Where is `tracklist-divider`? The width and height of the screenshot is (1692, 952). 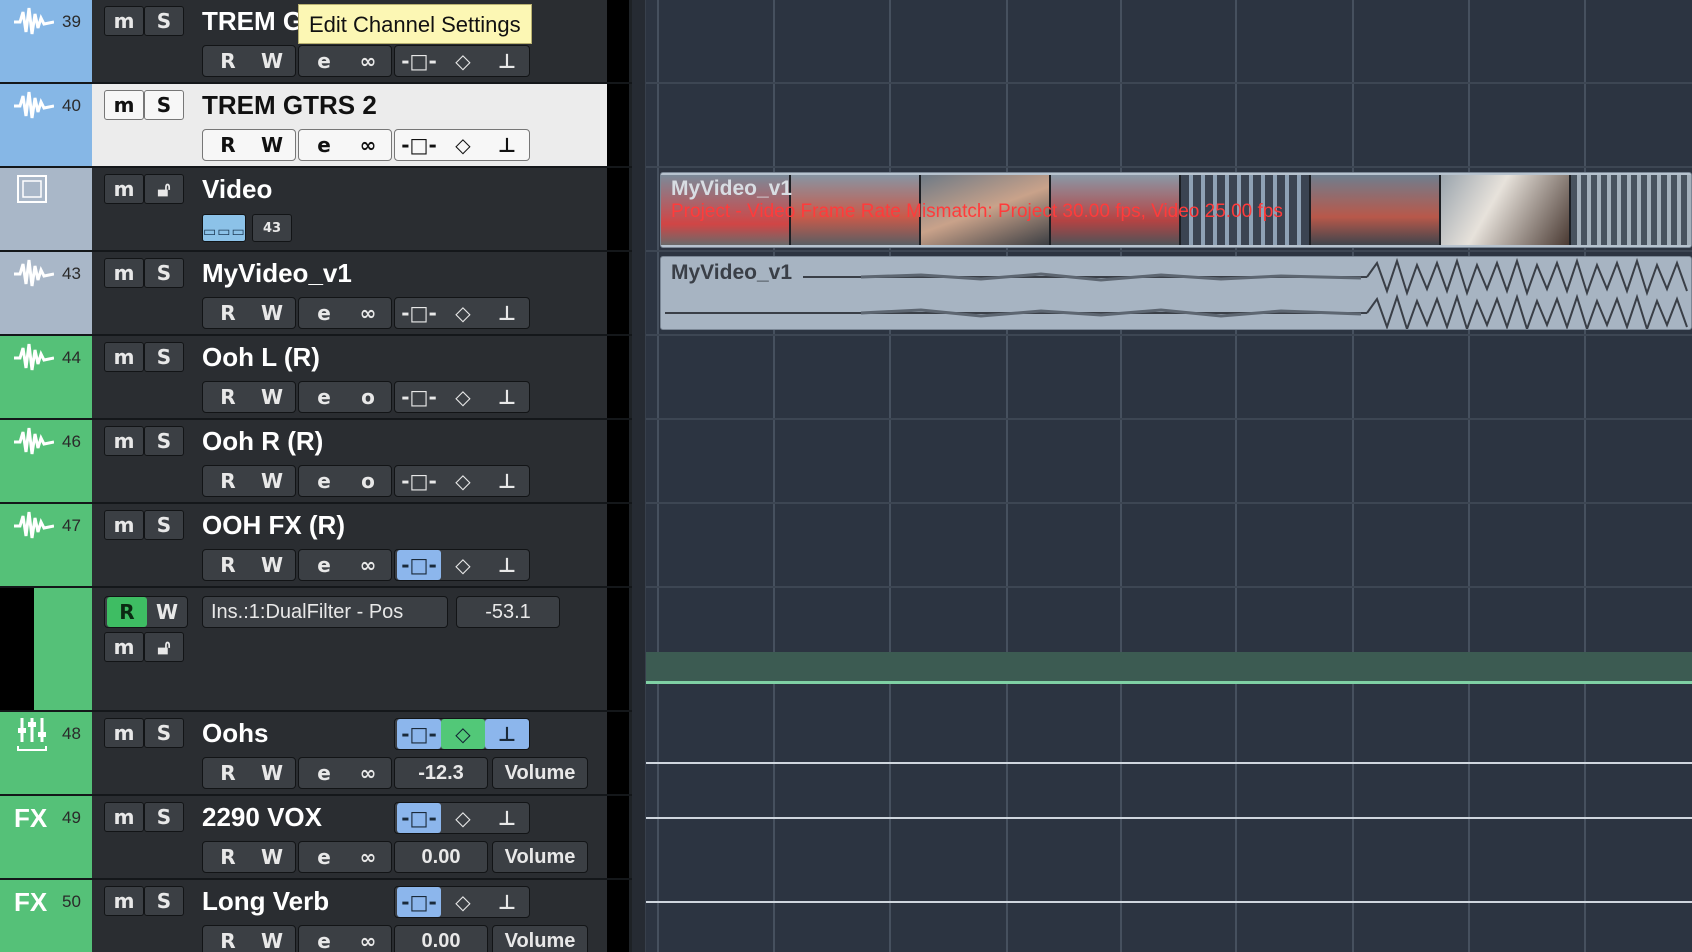
tracklist-divider is located at coordinates (639, 476).